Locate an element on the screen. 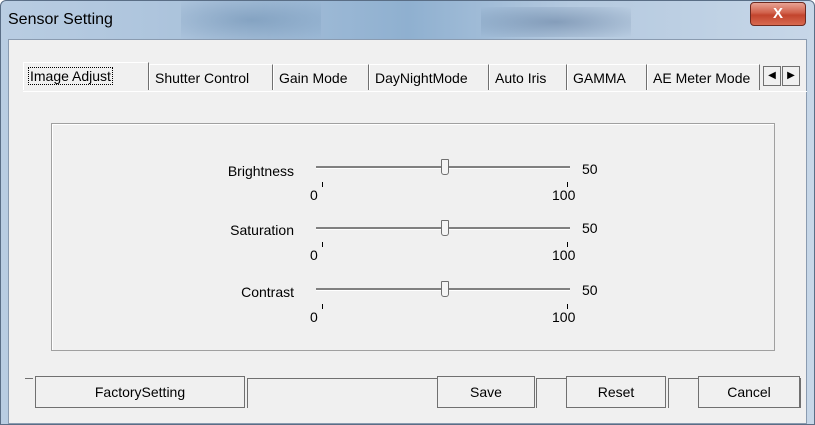 The width and height of the screenshot is (815, 425). tab-label: Gain Mode is located at coordinates (313, 78).